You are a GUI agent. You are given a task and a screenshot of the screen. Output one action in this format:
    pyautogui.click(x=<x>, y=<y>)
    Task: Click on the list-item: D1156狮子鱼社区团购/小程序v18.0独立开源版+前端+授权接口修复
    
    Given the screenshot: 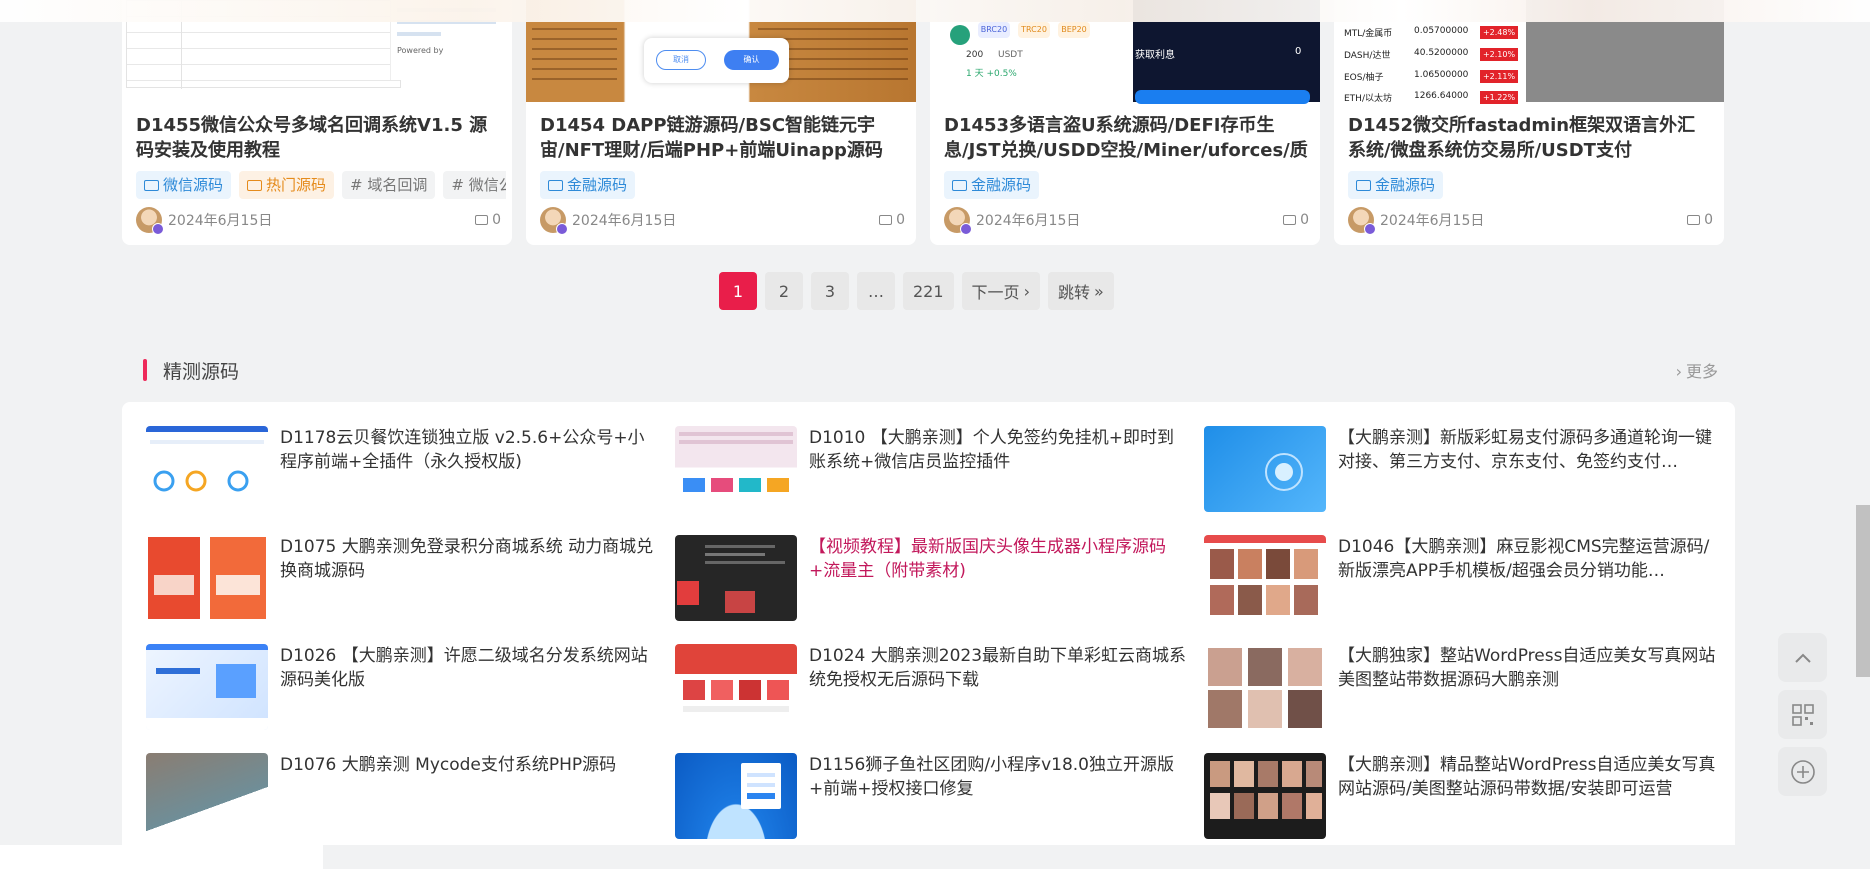 What is the action you would take?
    pyautogui.click(x=930, y=798)
    